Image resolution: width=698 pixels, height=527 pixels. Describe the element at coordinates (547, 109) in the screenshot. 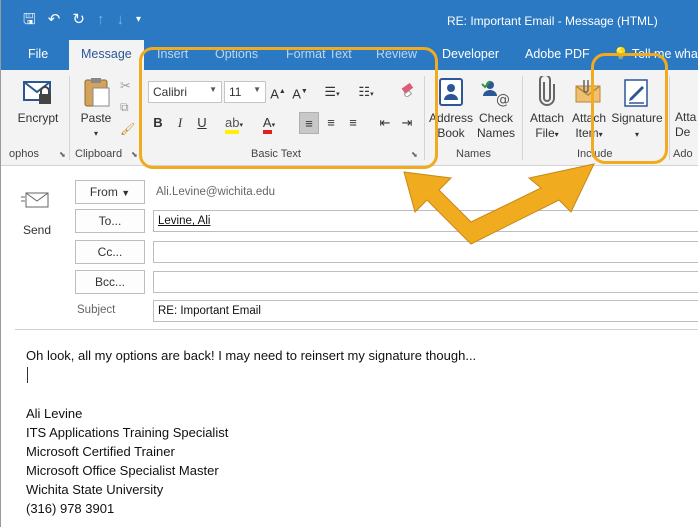

I see `attach-file-button: Attach File▾` at that location.